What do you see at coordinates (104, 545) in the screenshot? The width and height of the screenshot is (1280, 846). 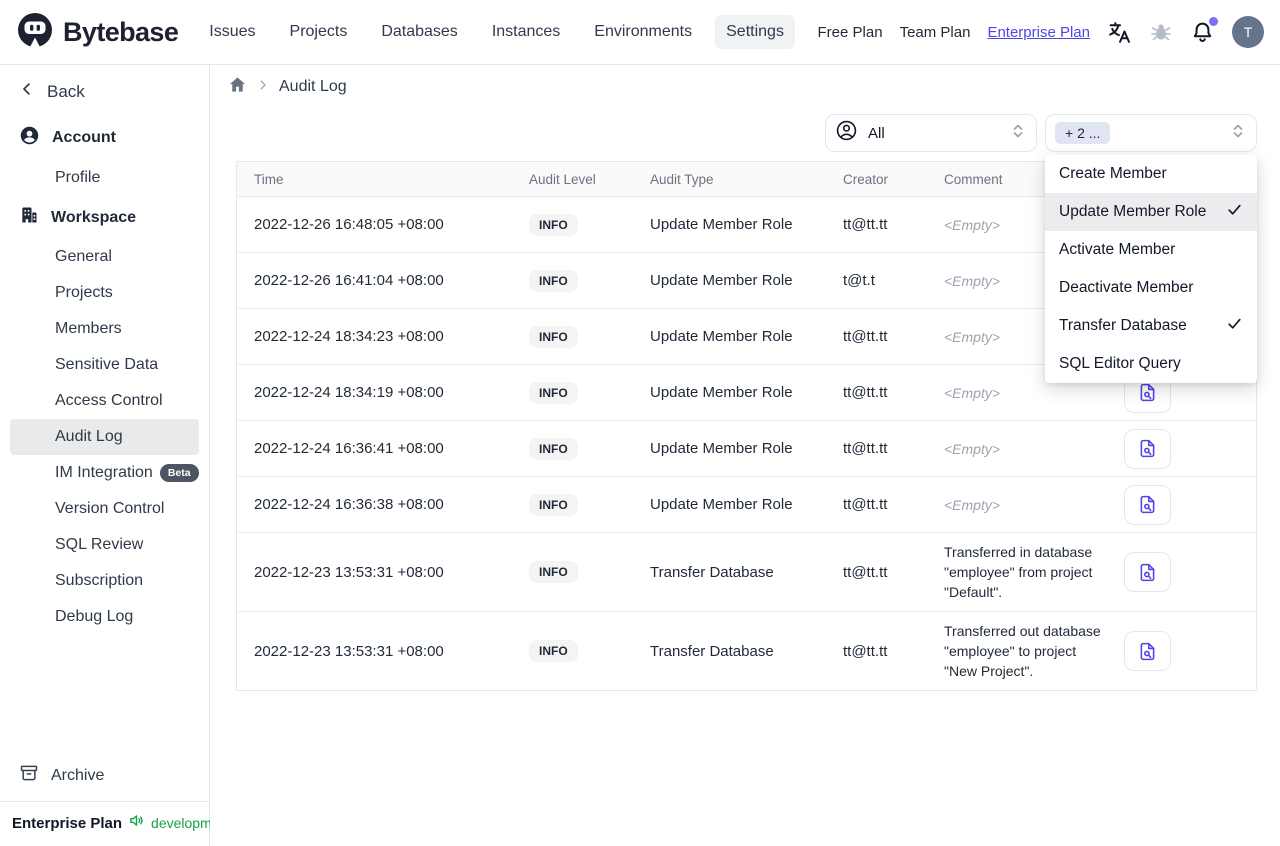 I see `sidebar-item-sql-review: SQL Review` at bounding box center [104, 545].